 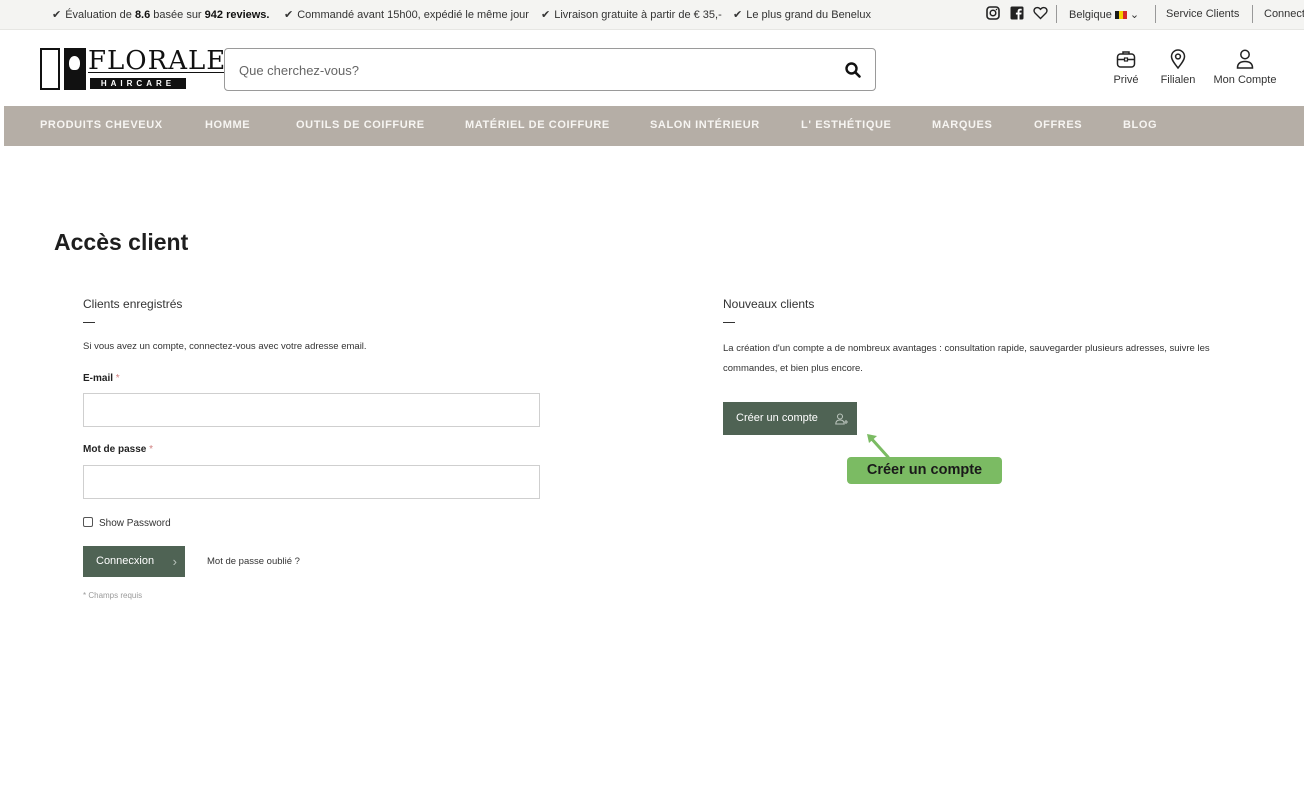 What do you see at coordinates (802, 15) in the screenshot?
I see `usp-benelux: ✔ Le plus grand du Benelux` at bounding box center [802, 15].